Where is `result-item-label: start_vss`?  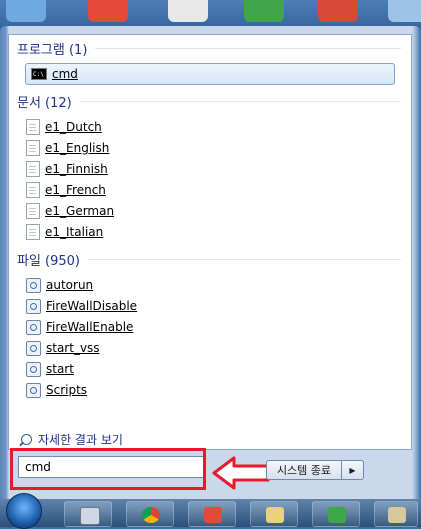 result-item-label: start_vss is located at coordinates (73, 348).